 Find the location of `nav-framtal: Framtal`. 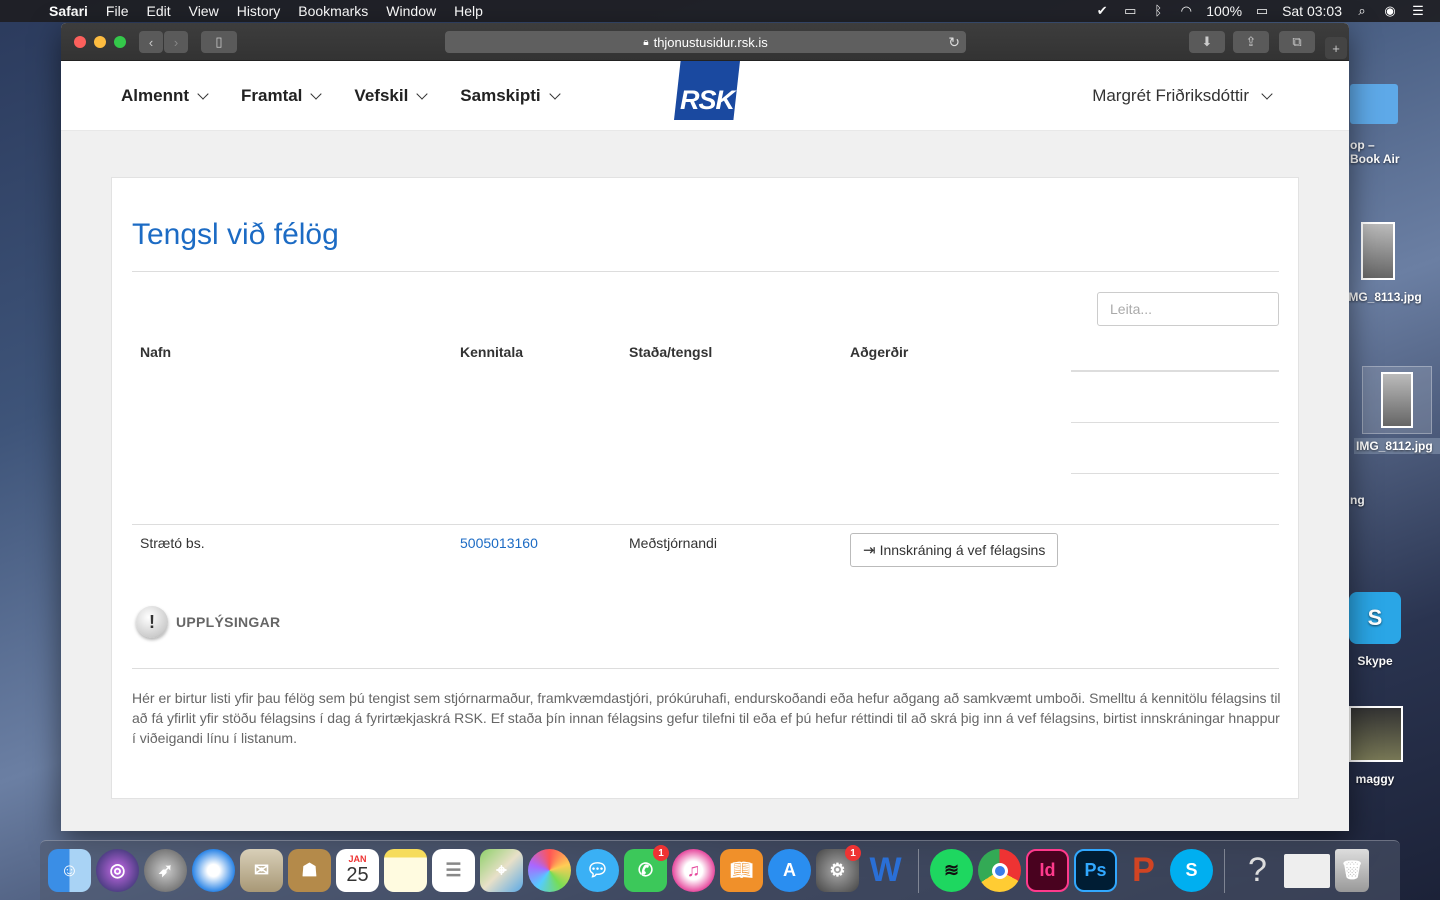

nav-framtal: Framtal is located at coordinates (282, 96).